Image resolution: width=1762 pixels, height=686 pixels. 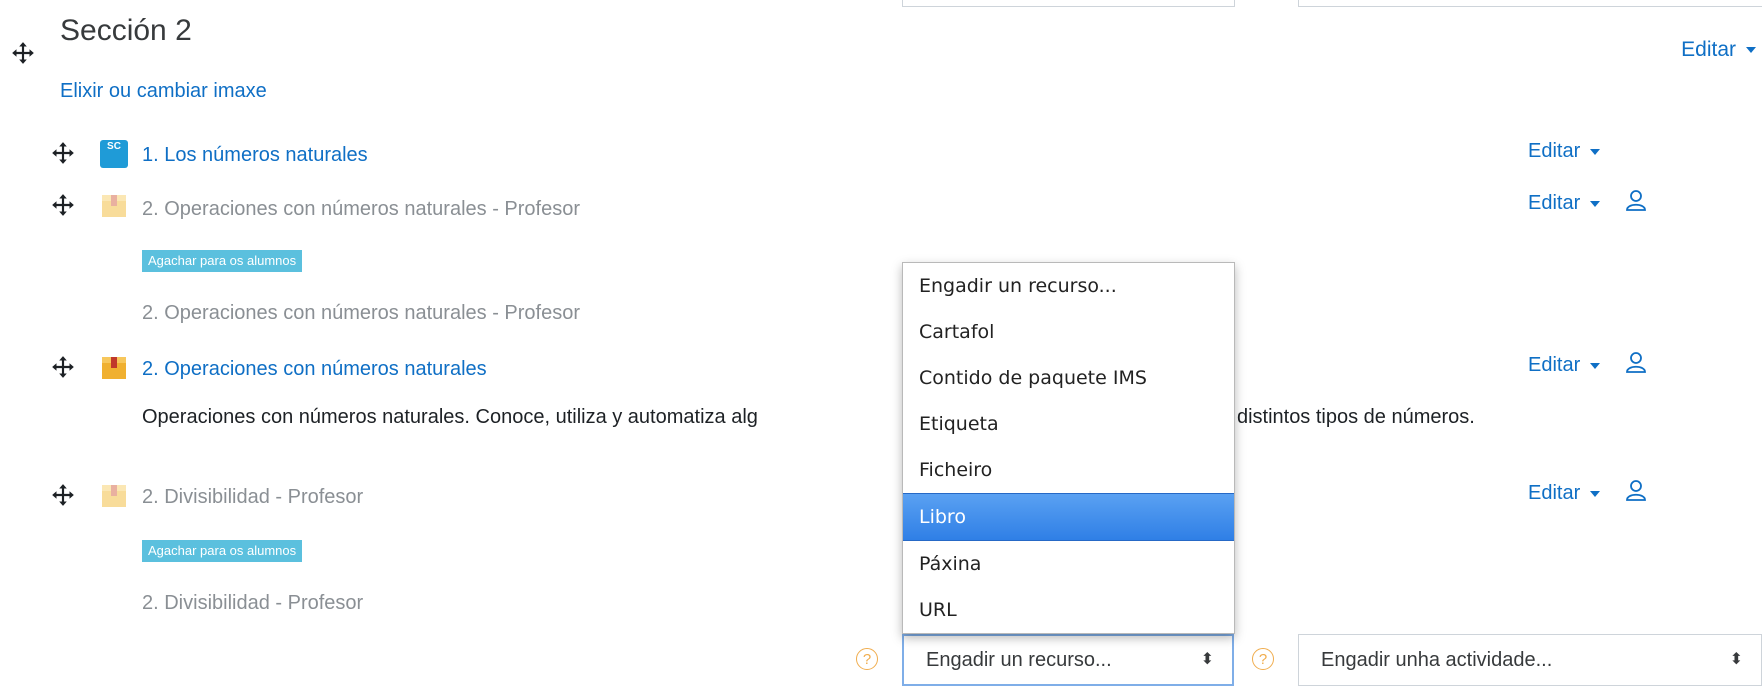 What do you see at coordinates (114, 154) in the screenshot?
I see `scorm-package-icon: SC` at bounding box center [114, 154].